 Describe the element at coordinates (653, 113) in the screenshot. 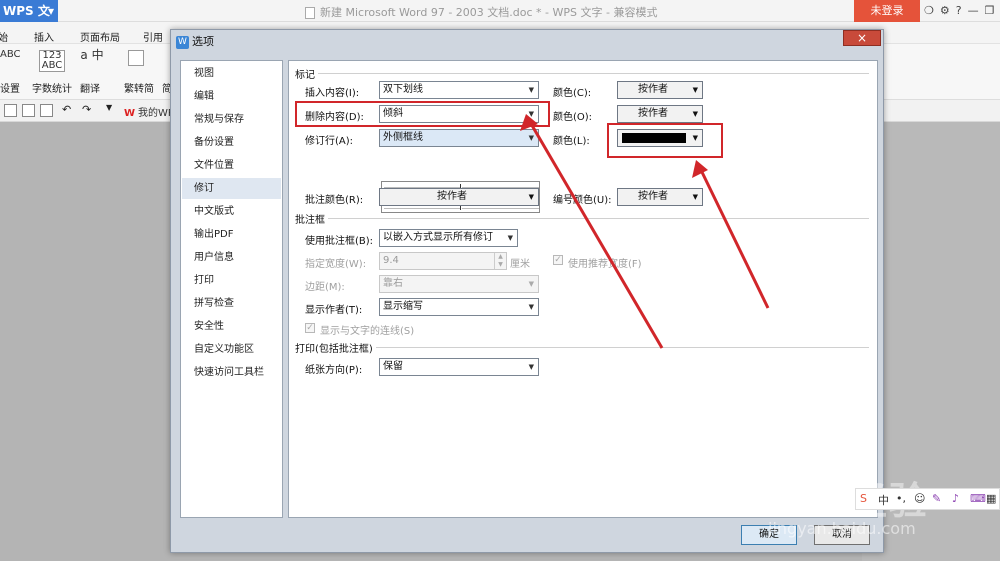

I see `color-o-value: 按作者` at that location.